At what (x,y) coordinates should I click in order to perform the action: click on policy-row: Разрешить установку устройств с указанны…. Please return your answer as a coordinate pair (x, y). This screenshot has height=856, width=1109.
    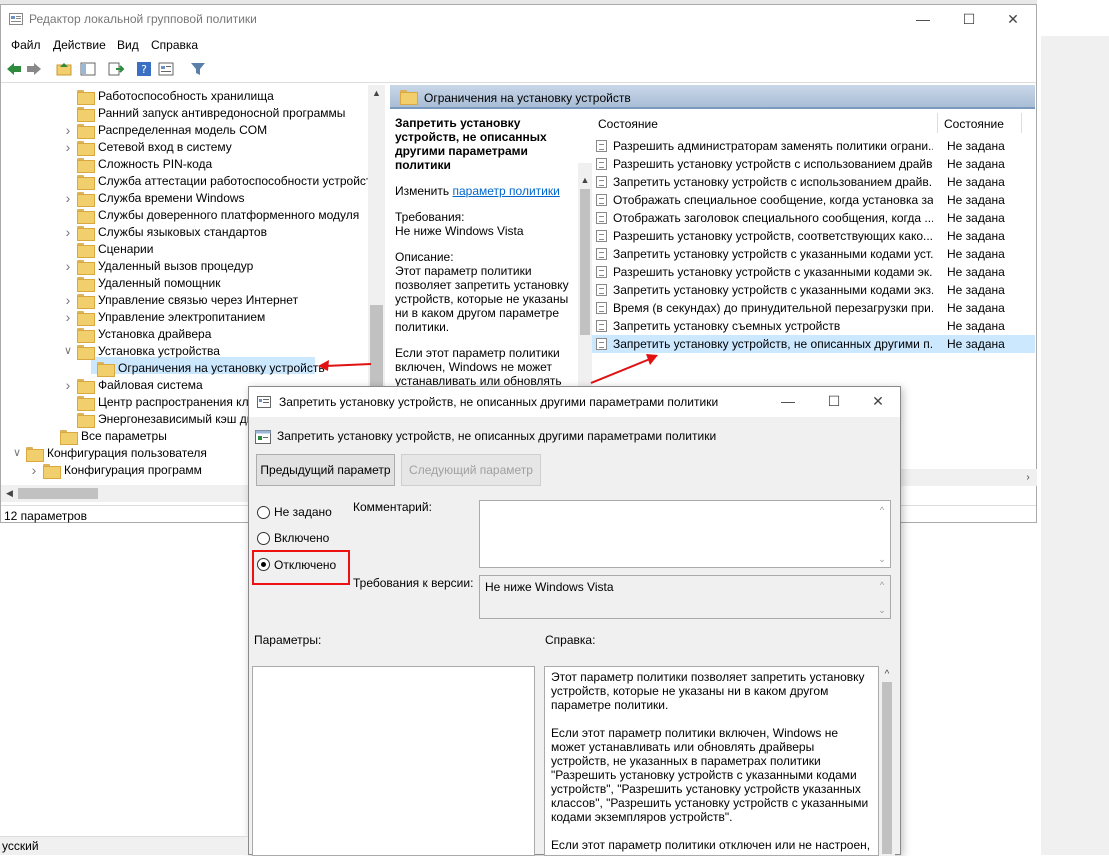
    Looking at the image, I should click on (813, 272).